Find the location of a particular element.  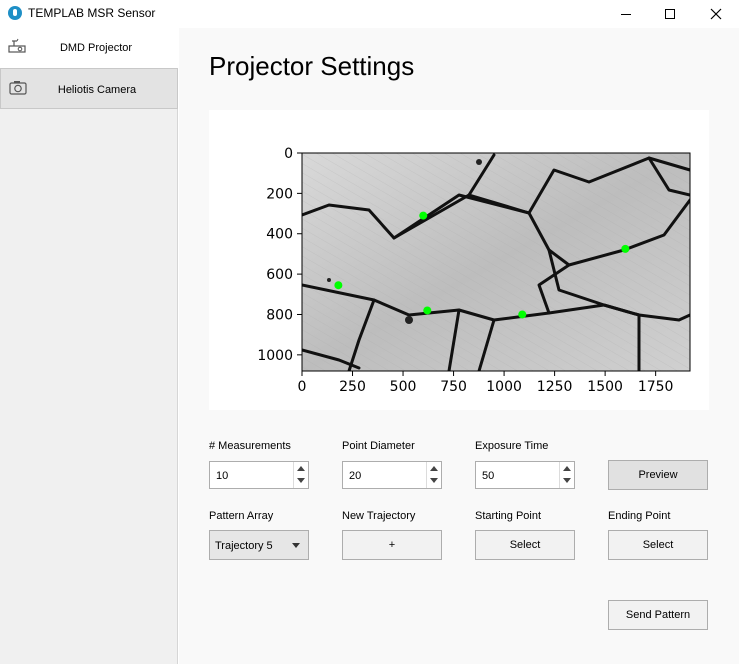

sidebar-item-dmd-projector: DMD Projector is located at coordinates (89, 48).